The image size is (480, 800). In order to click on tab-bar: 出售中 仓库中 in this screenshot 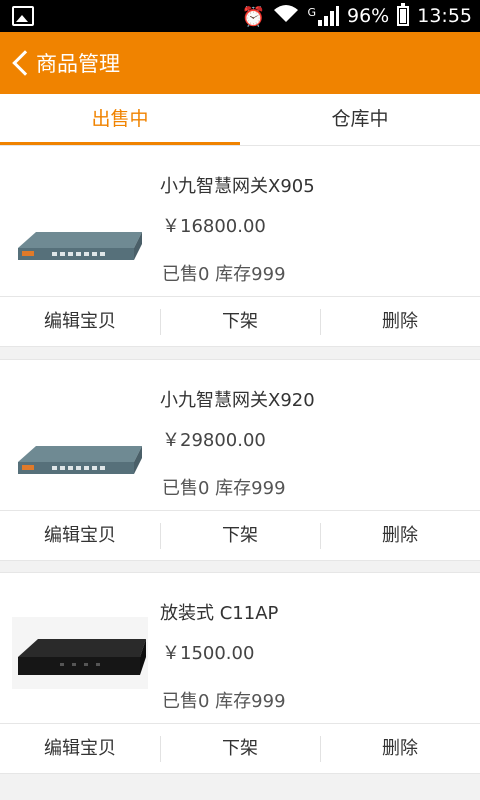, I will do `click(240, 120)`.